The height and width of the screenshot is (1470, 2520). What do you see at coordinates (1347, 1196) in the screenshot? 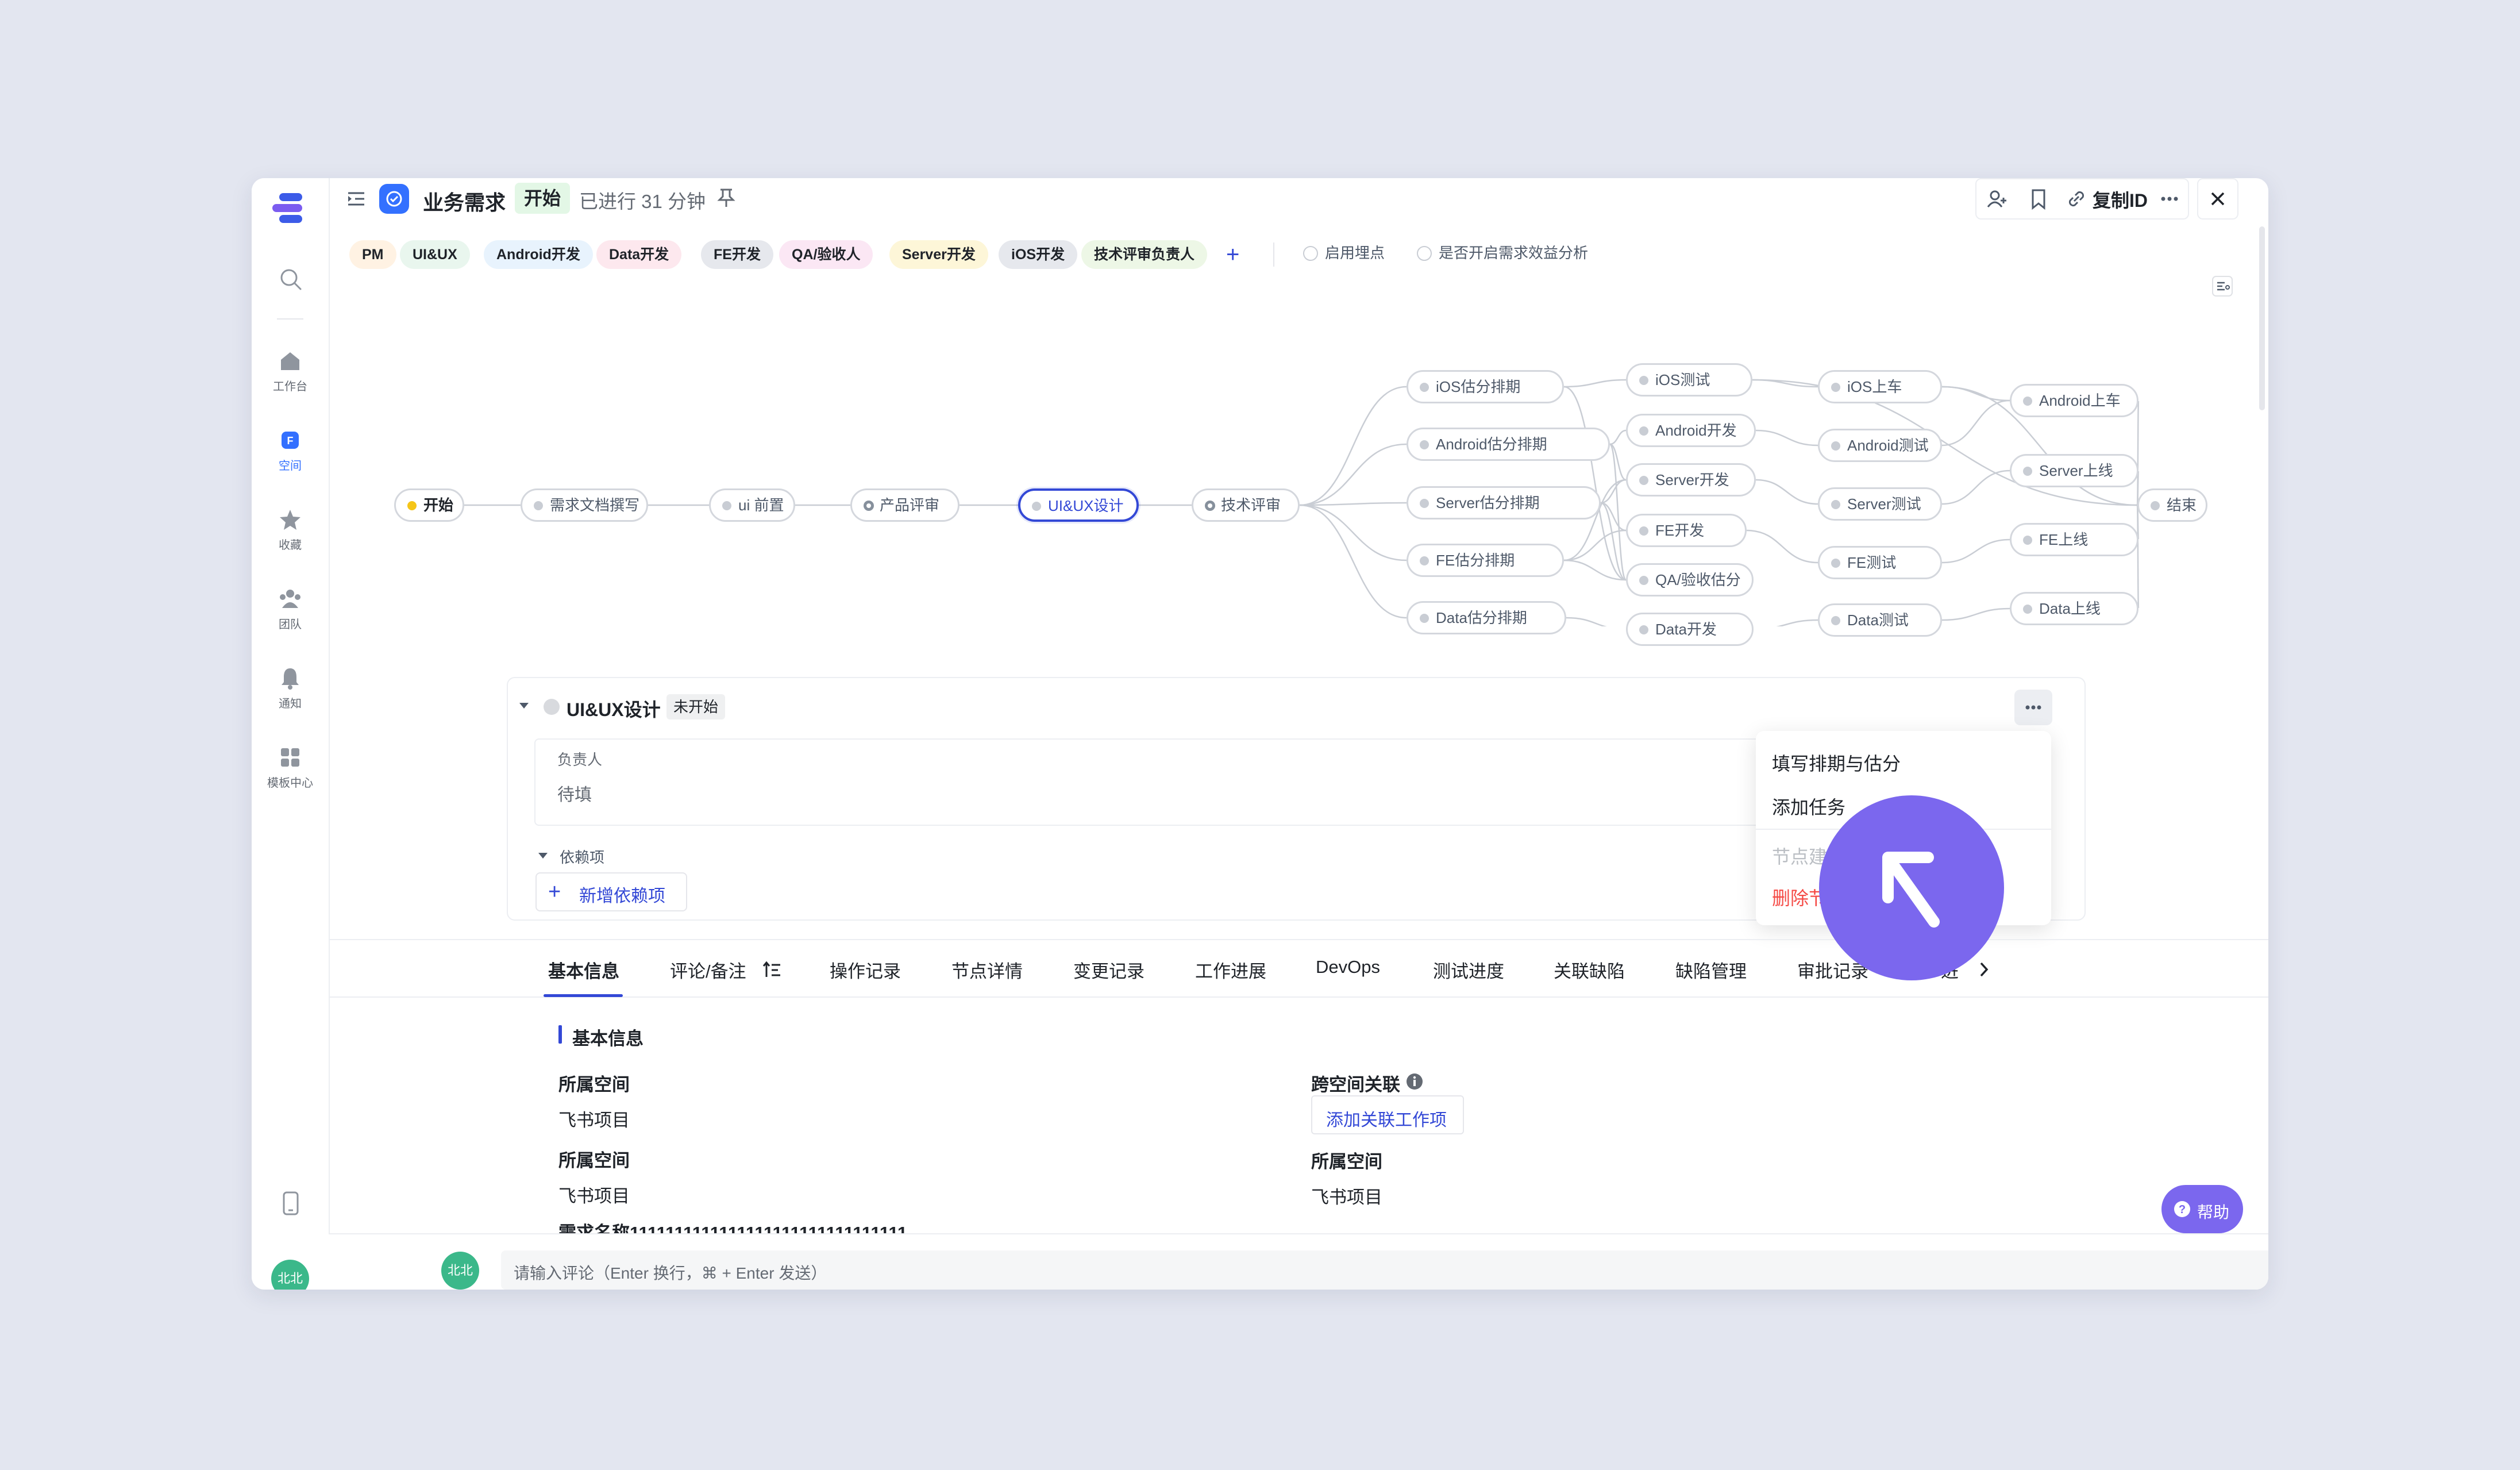
I see `field-value-space-right: 飞书项目` at bounding box center [1347, 1196].